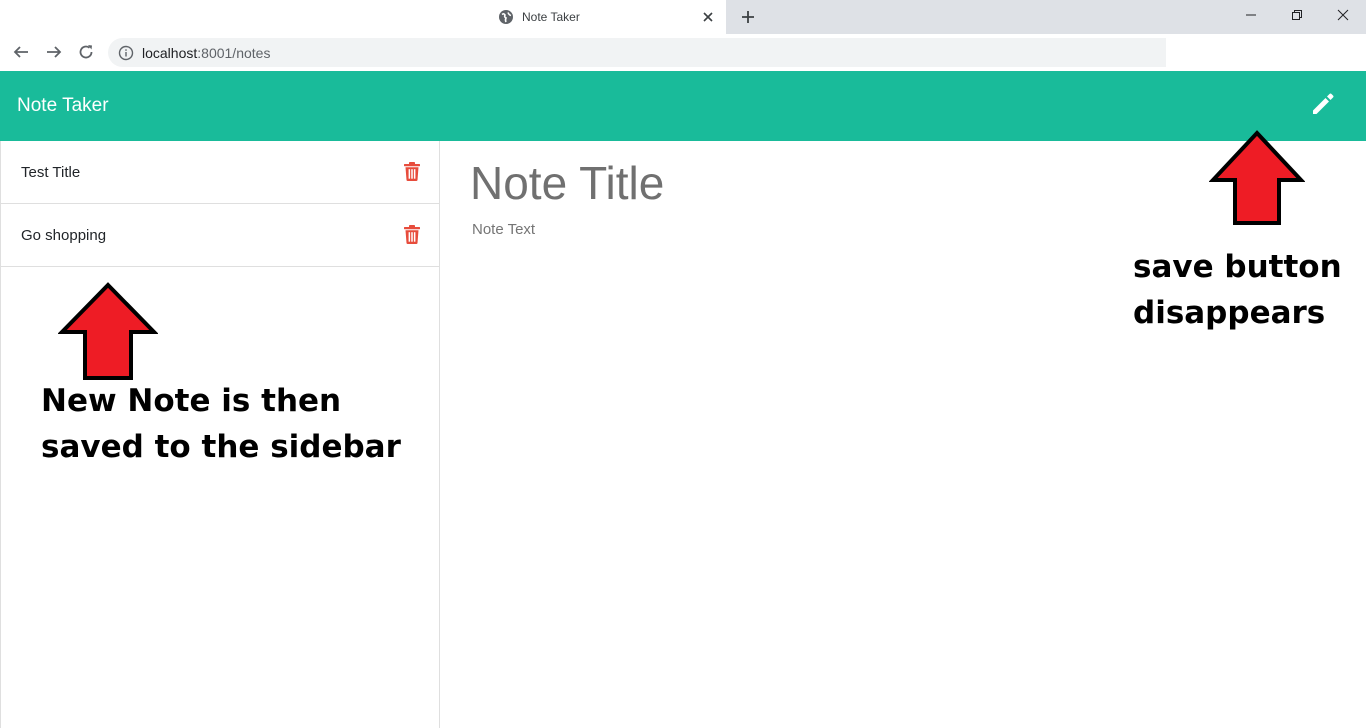 The height and width of the screenshot is (728, 1366). Describe the element at coordinates (221, 424) in the screenshot. I see `annotation-sidebar-text: New Note is then saved to the sidebar` at that location.